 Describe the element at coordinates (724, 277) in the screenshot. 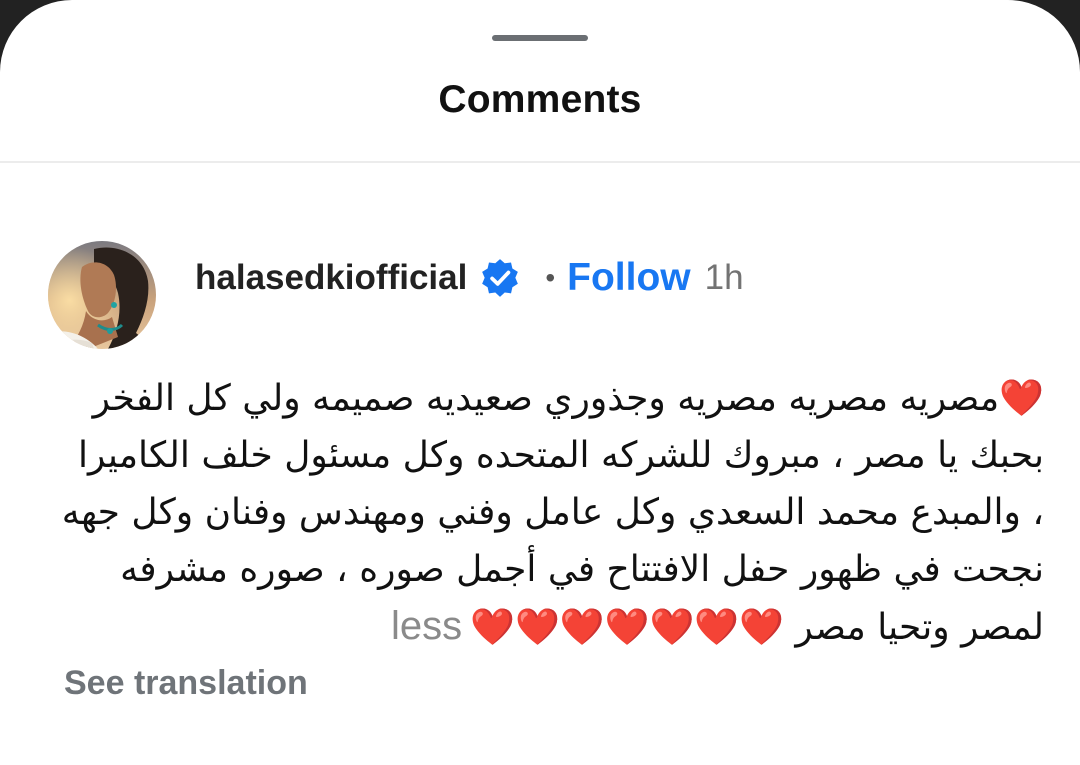

I see `comment-time: 1h` at that location.